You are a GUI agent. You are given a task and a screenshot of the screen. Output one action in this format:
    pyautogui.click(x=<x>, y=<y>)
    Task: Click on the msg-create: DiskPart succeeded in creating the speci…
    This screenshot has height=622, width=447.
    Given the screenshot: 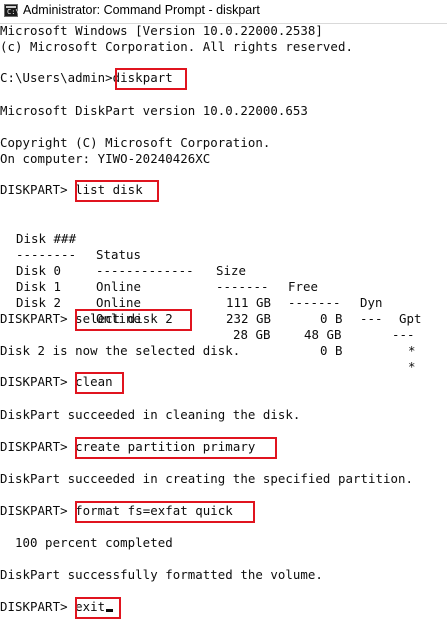 What is the action you would take?
    pyautogui.click(x=207, y=478)
    